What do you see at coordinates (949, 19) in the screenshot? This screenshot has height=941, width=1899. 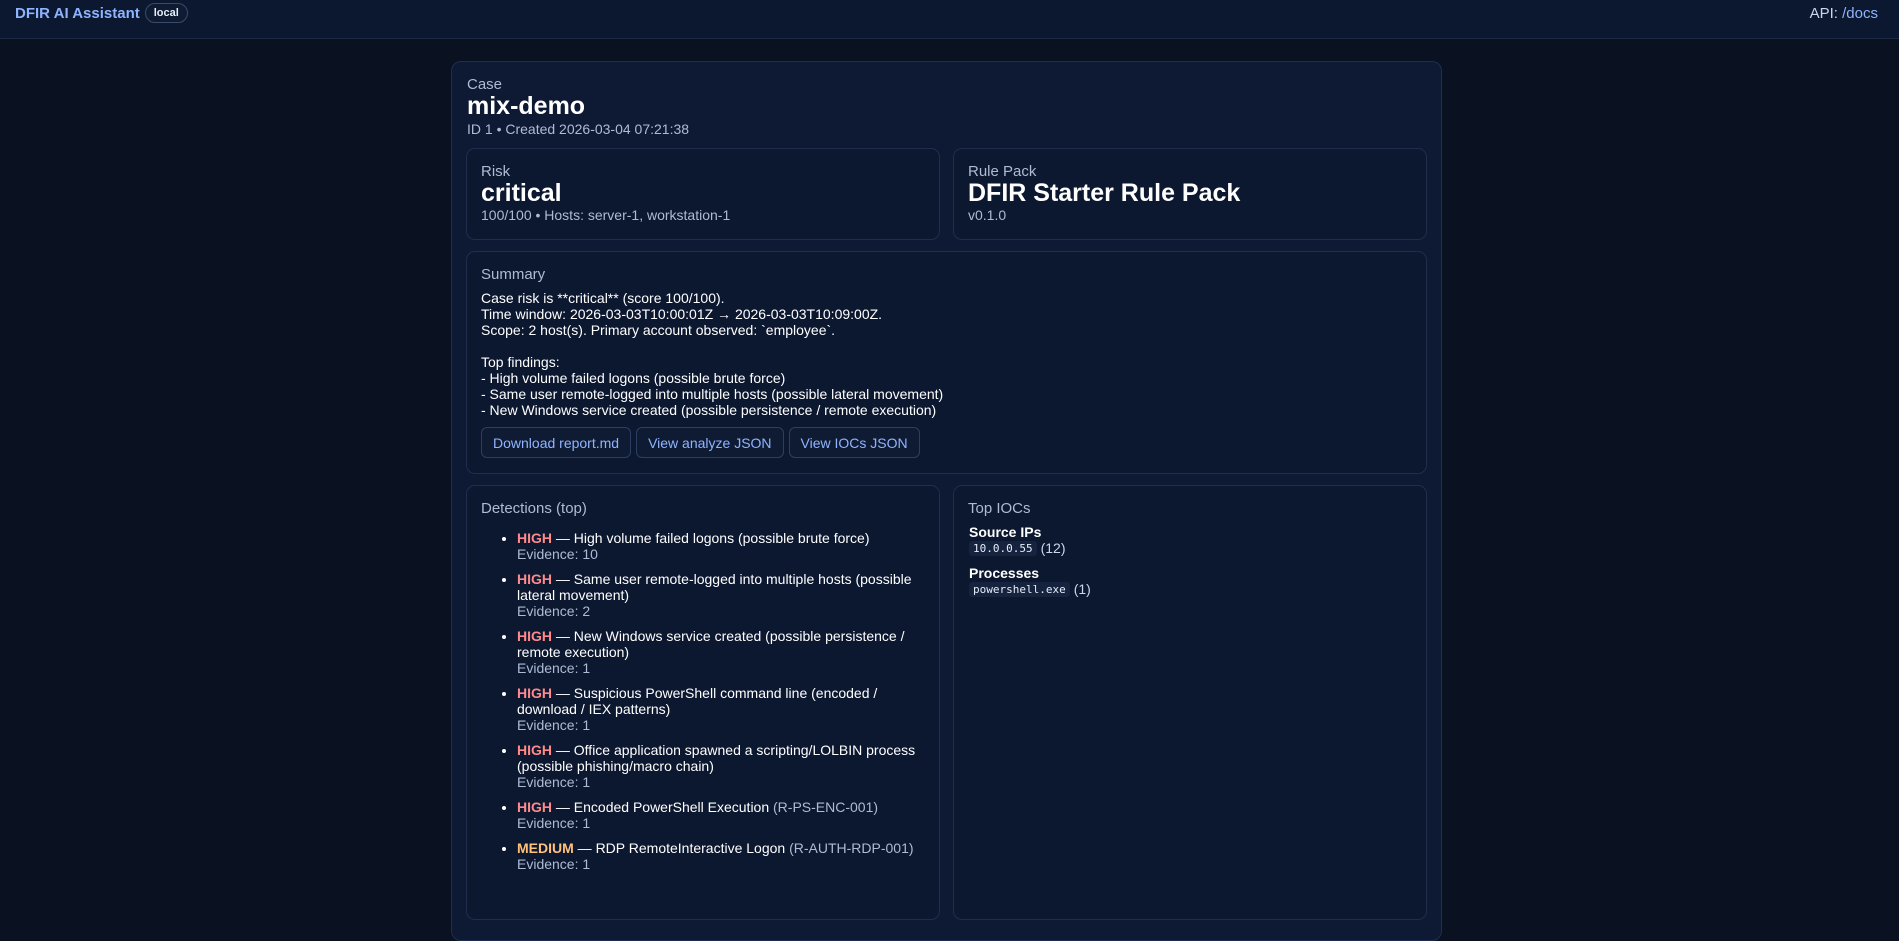 I see `top-bar: DFIR AI Assistant local API: /docs` at bounding box center [949, 19].